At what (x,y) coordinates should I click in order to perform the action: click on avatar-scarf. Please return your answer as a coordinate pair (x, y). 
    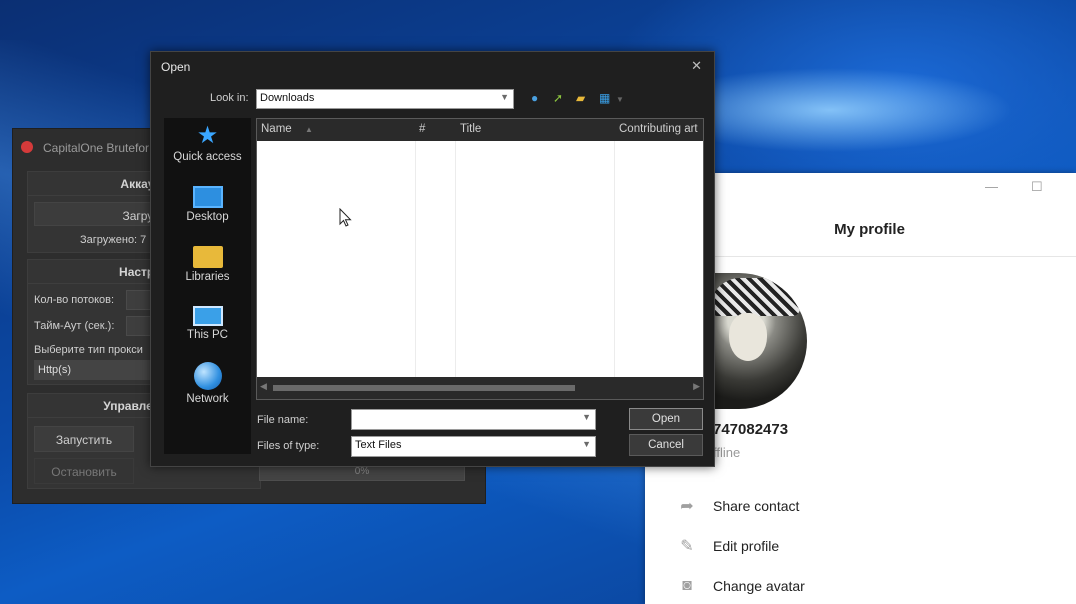
    Looking at the image, I should click on (755, 297).